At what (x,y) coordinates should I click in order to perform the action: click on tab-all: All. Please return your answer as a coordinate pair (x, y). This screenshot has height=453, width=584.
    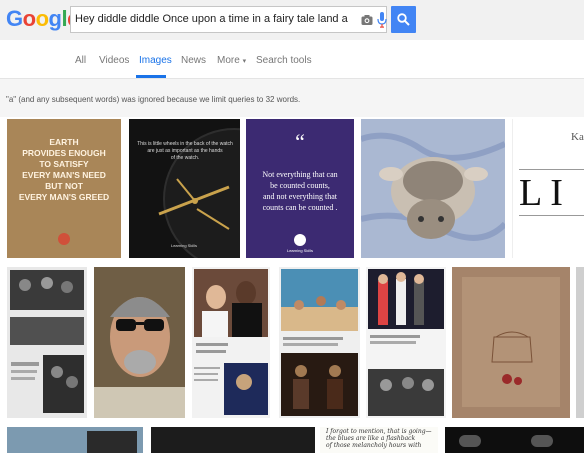
    Looking at the image, I should click on (80, 60).